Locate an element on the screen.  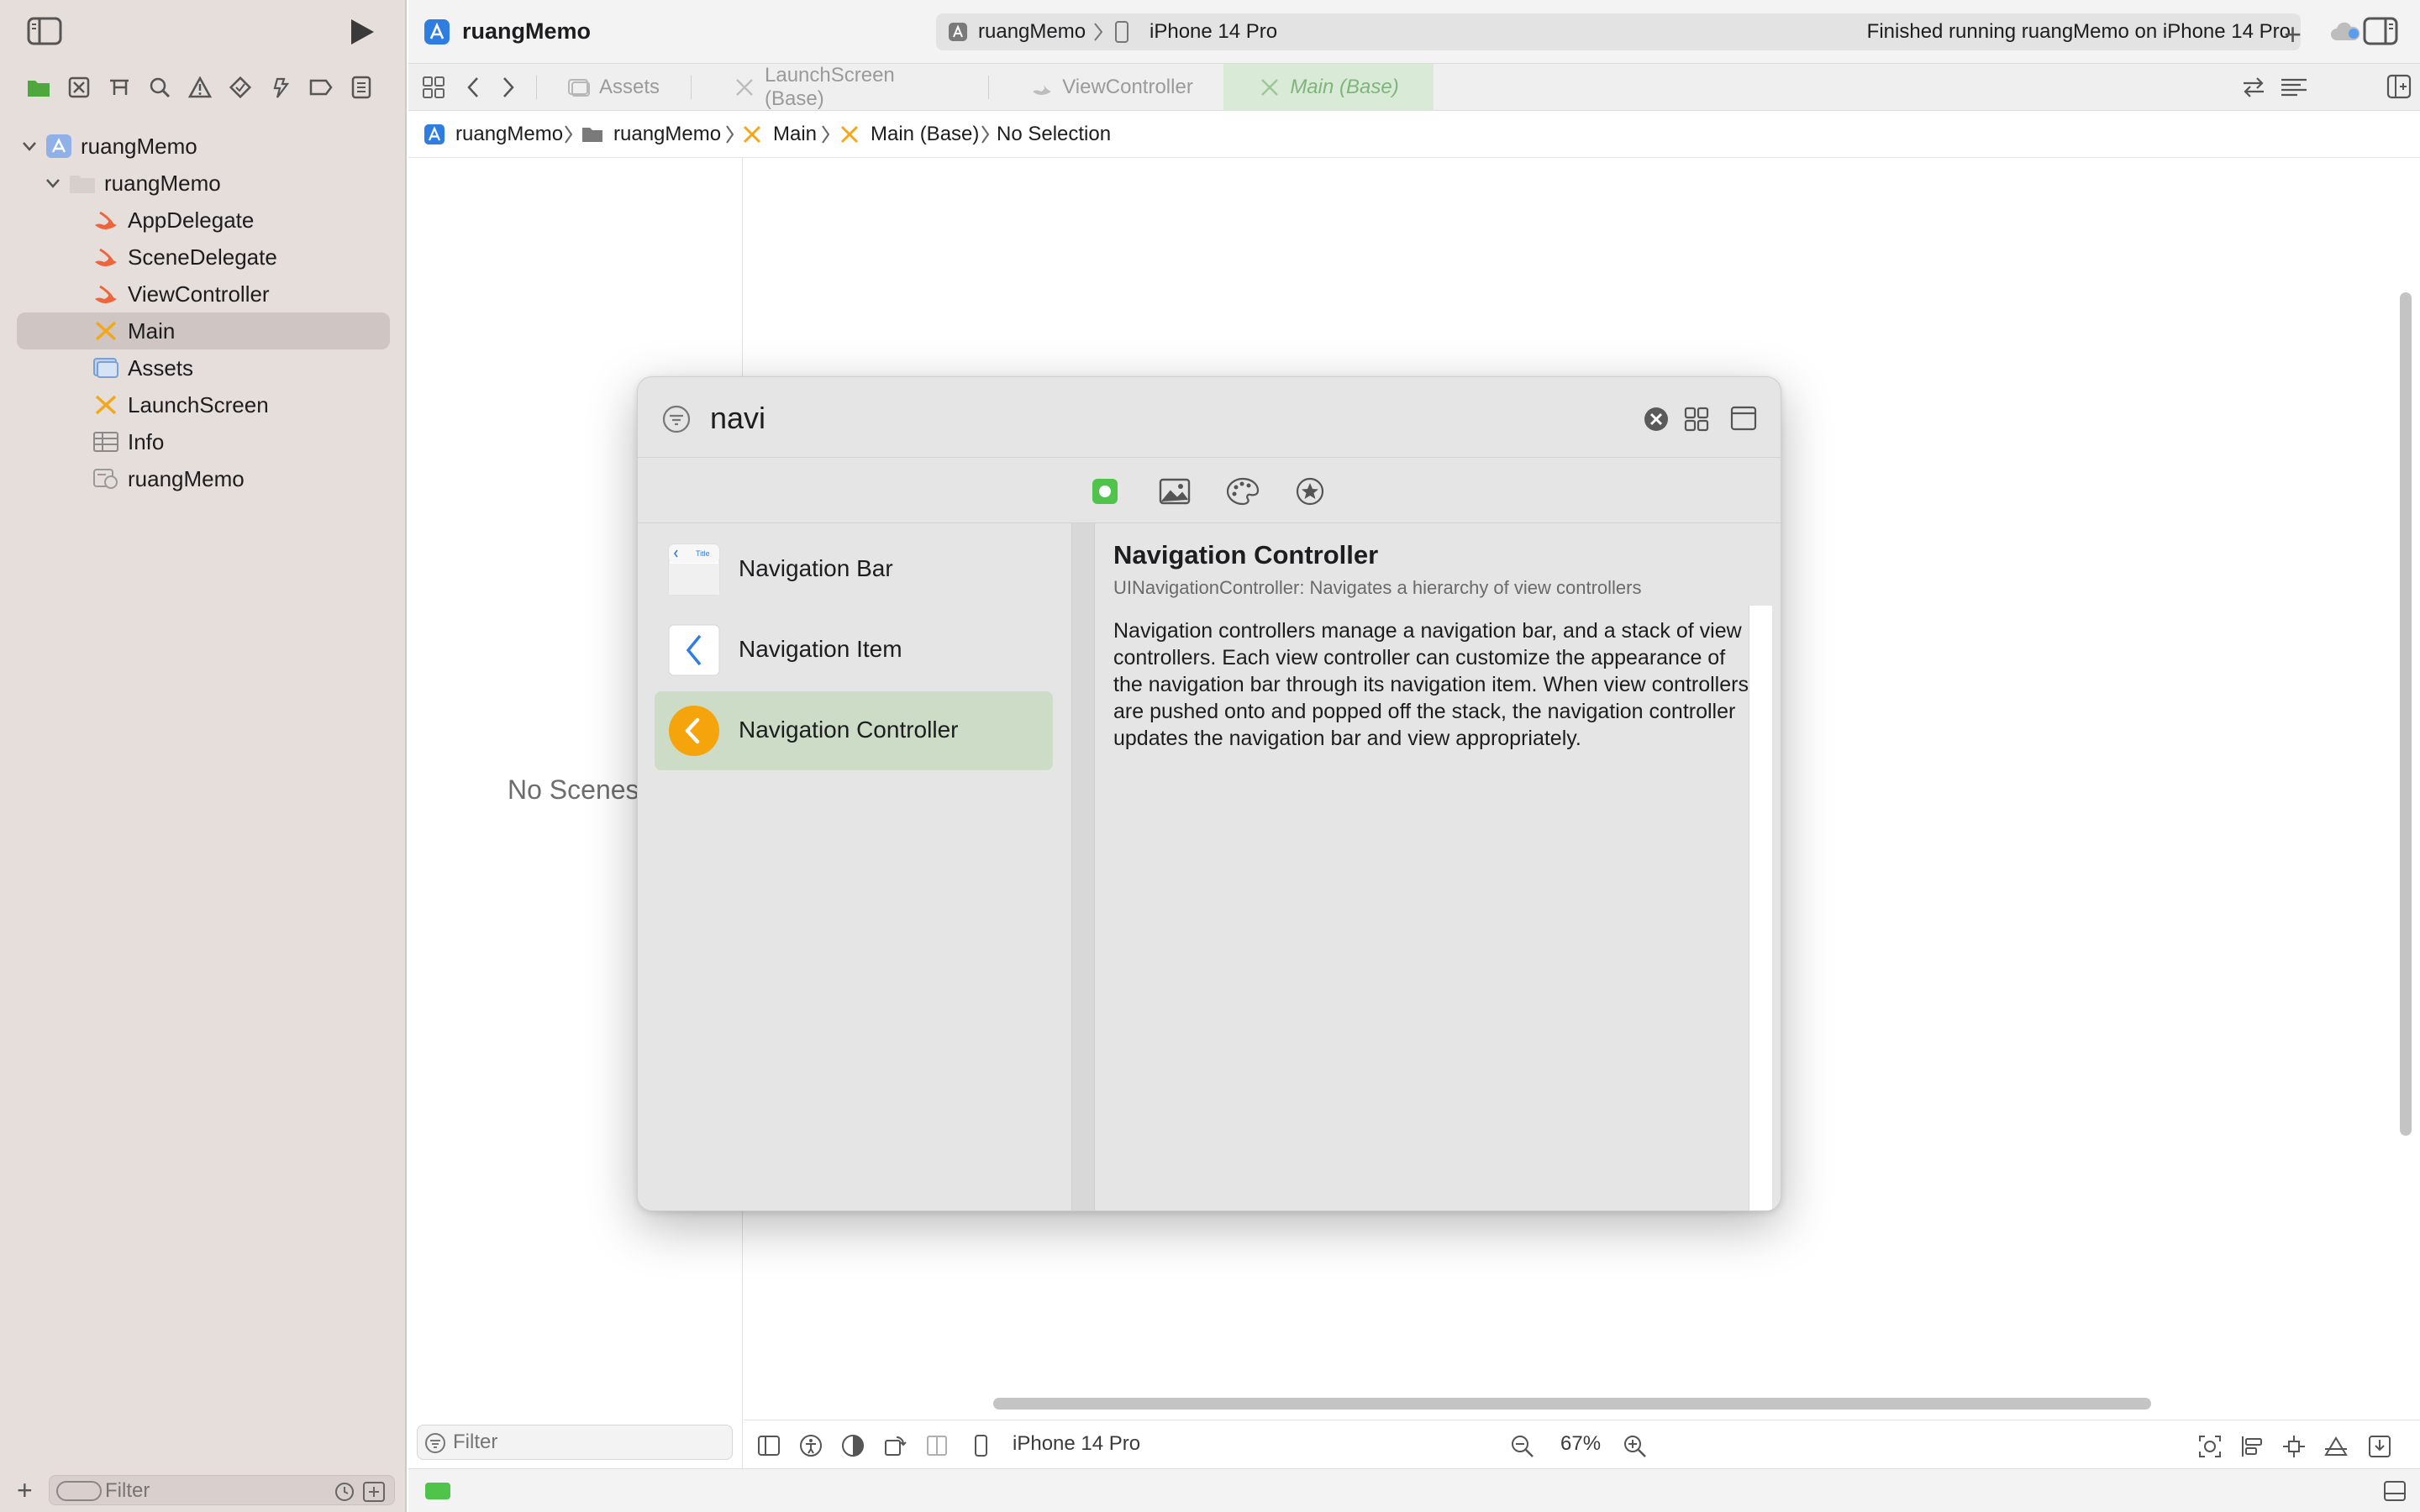
update-frames-icon is located at coordinates (2209, 1445).